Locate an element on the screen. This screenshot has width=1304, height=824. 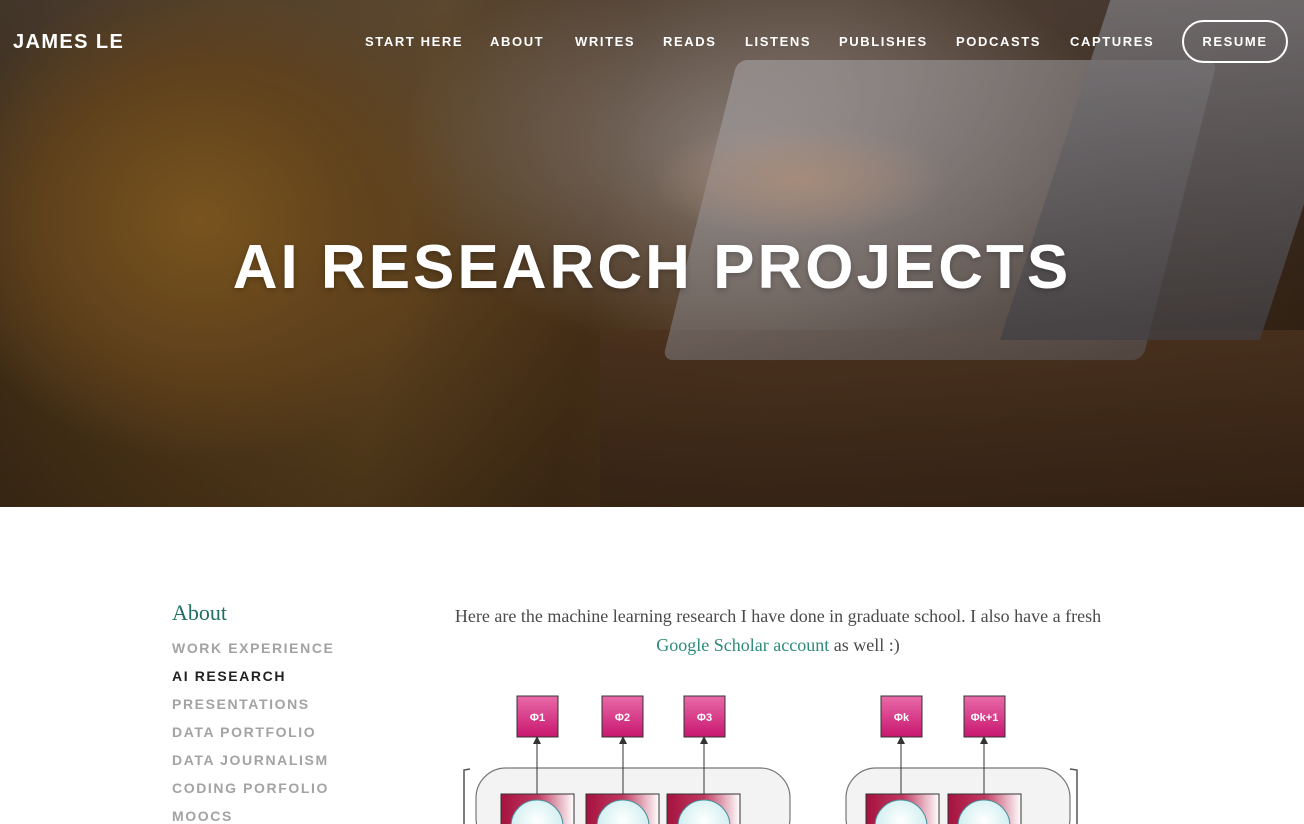
sidebar-item-presentations: PRESENTATIONS is located at coordinates (292, 704).